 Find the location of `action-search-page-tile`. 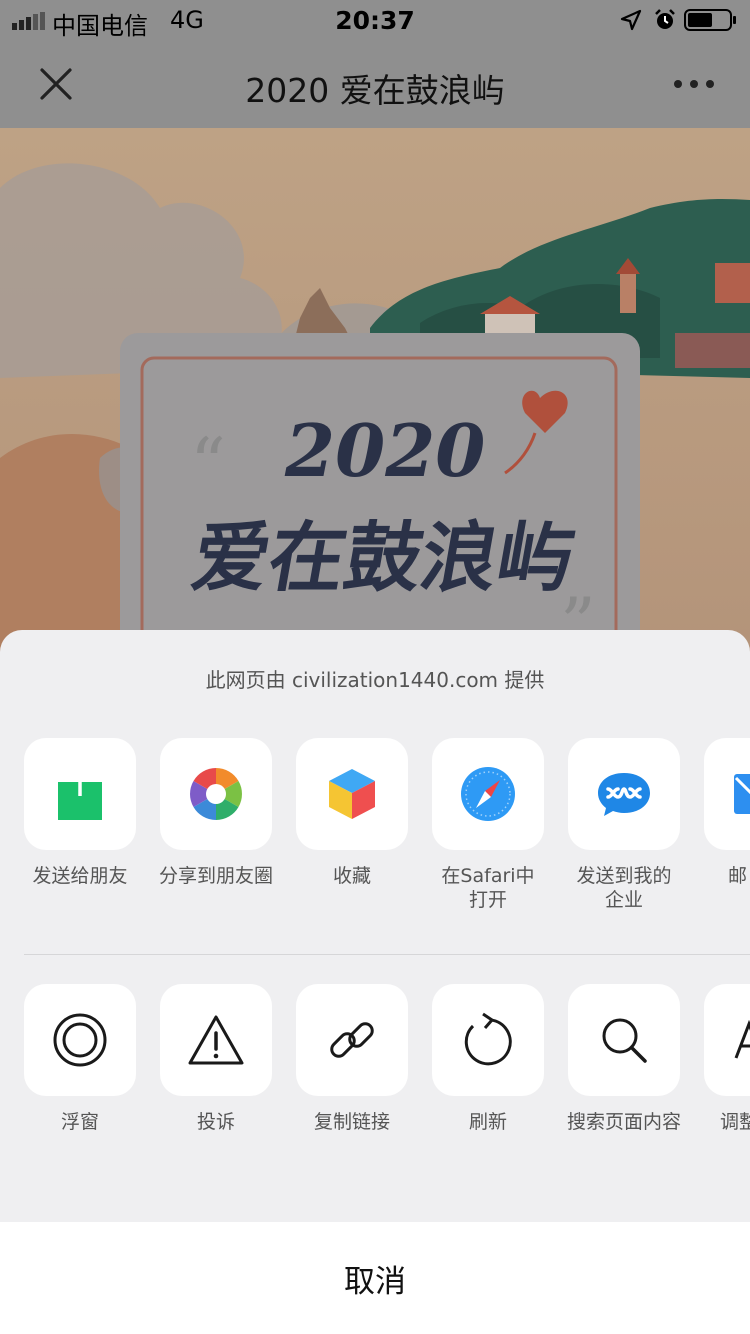

action-search-page-tile is located at coordinates (624, 1040).